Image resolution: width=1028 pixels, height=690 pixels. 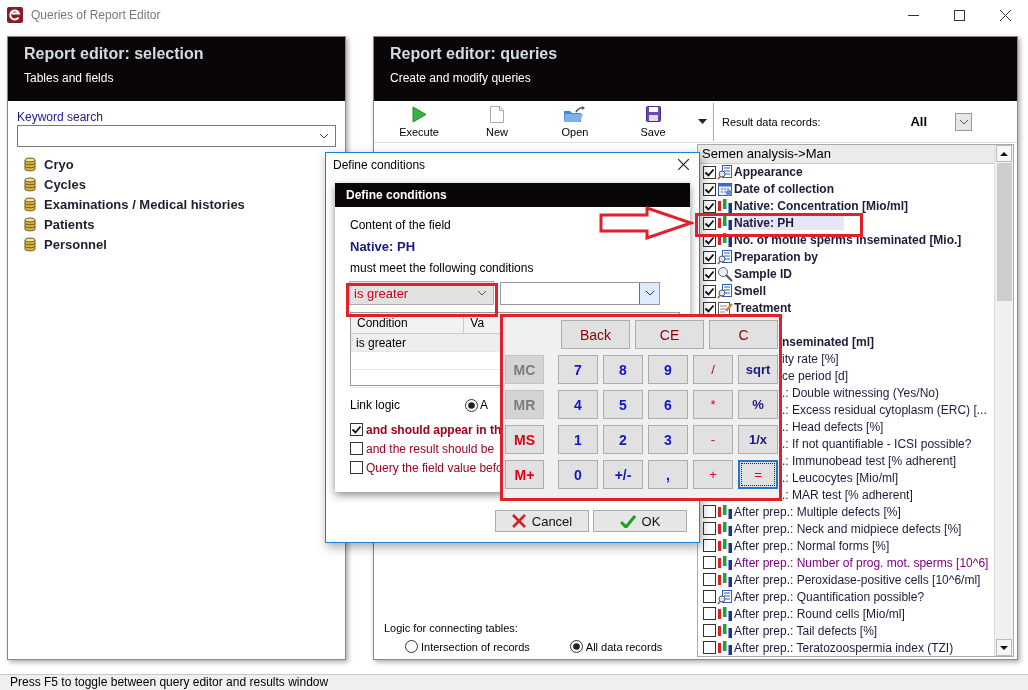 I want to click on calculator-key: 7, so click(x=578, y=369).